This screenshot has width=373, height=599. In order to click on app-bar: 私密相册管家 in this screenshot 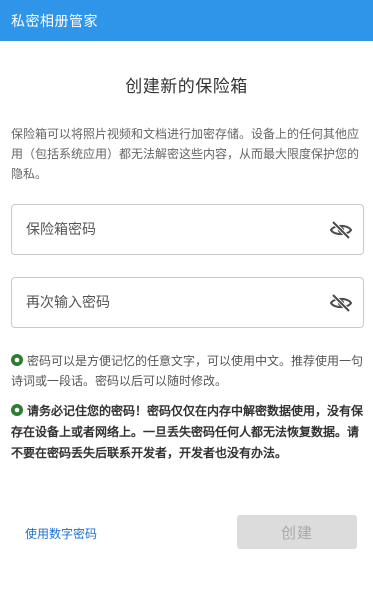, I will do `click(186, 20)`.